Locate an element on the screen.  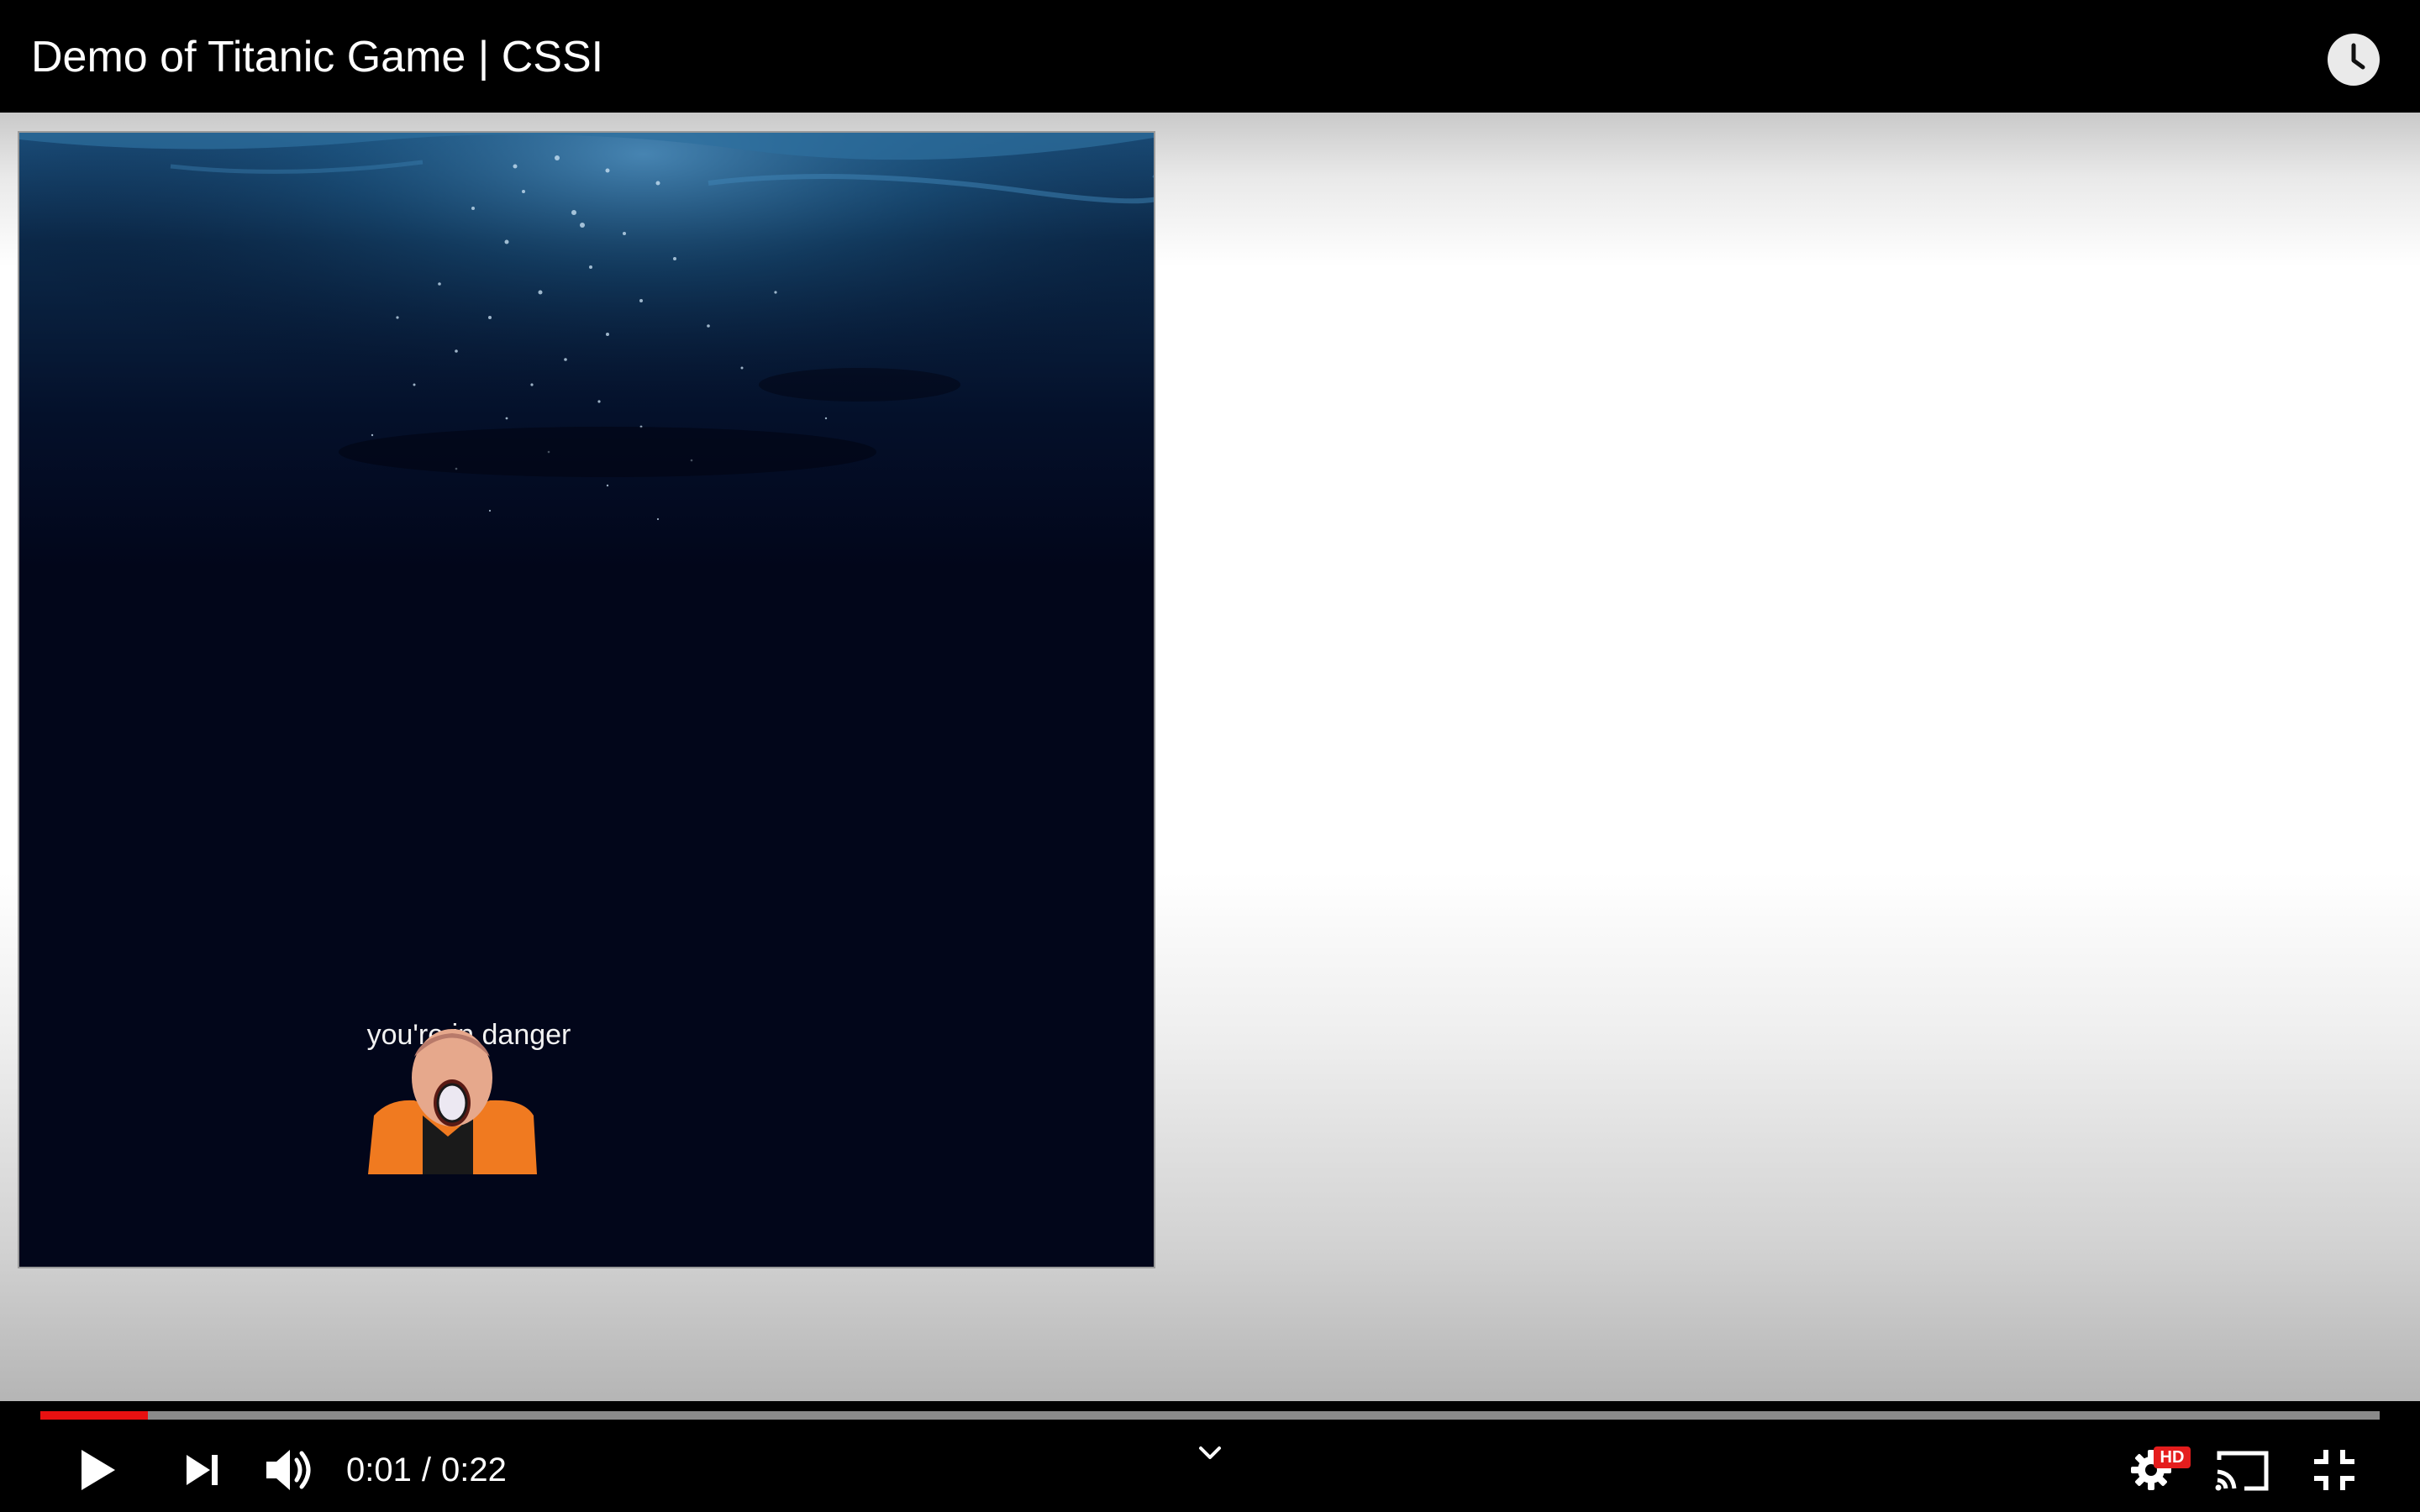
title-bar: Demo of Titanic Game | CSSI is located at coordinates (1210, 56).